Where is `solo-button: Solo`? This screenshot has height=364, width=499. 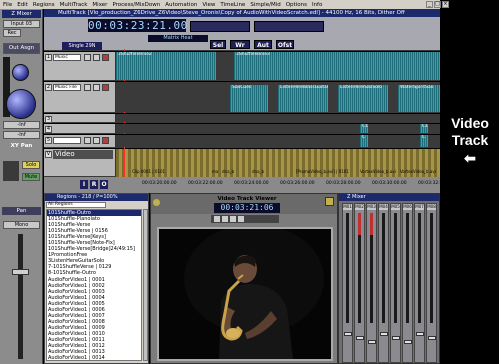
solo-button: Solo is located at coordinates (31, 165).